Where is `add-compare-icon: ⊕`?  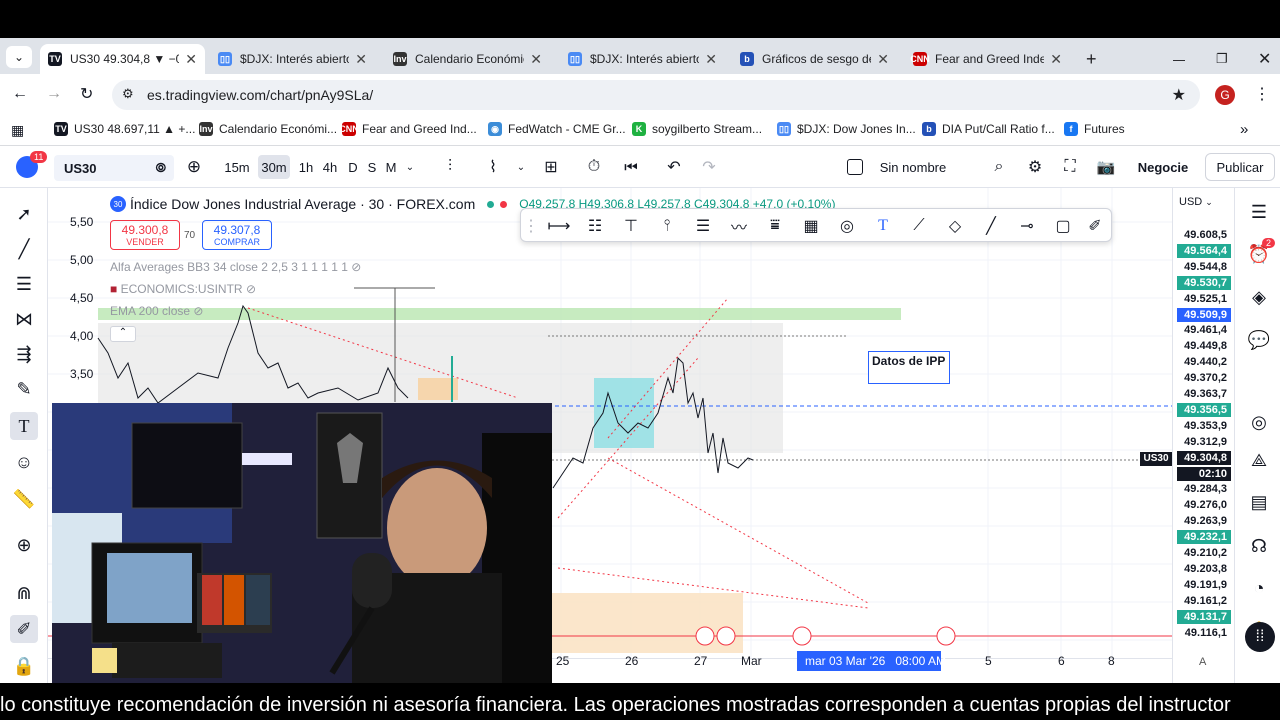 add-compare-icon: ⊕ is located at coordinates (194, 167).